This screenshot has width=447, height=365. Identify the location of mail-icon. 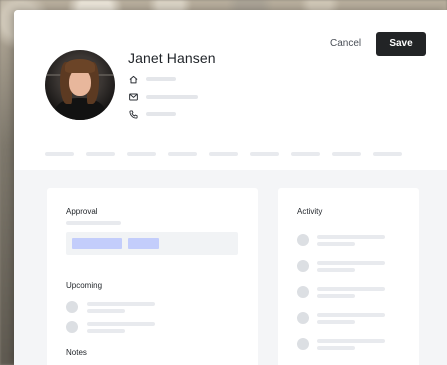
(133, 97).